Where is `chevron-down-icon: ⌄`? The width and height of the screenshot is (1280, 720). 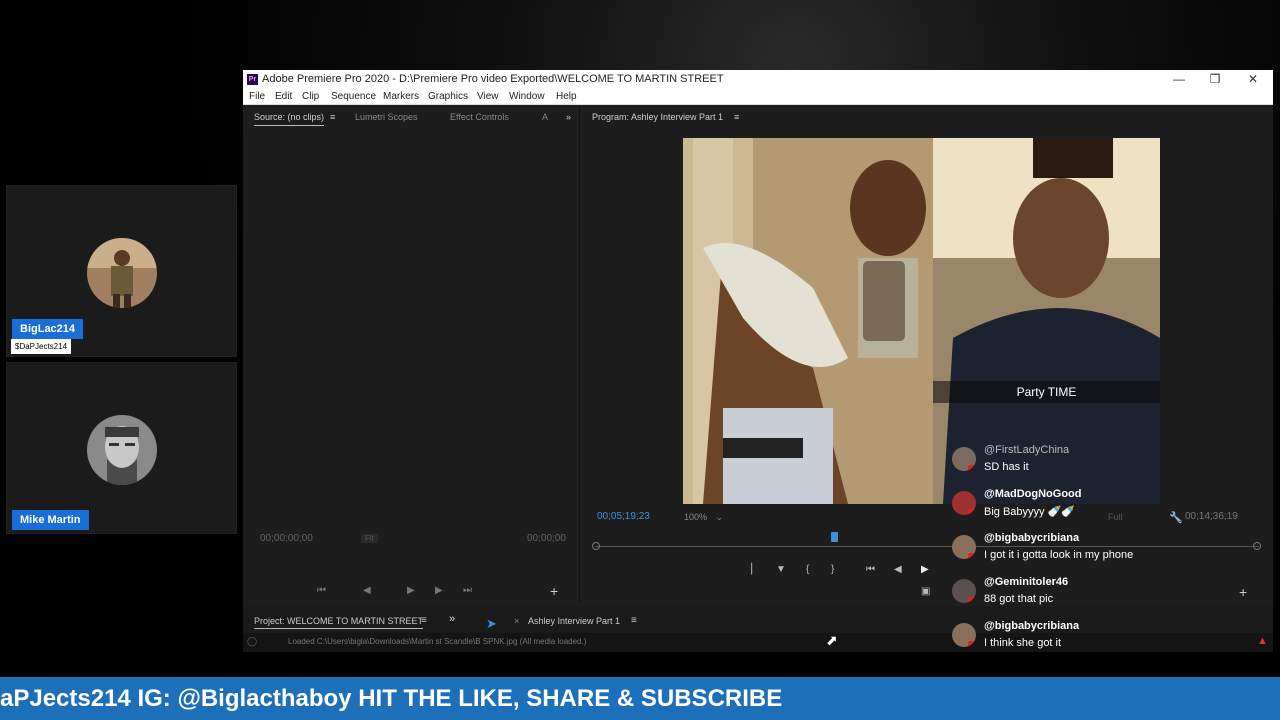 chevron-down-icon: ⌄ is located at coordinates (719, 517).